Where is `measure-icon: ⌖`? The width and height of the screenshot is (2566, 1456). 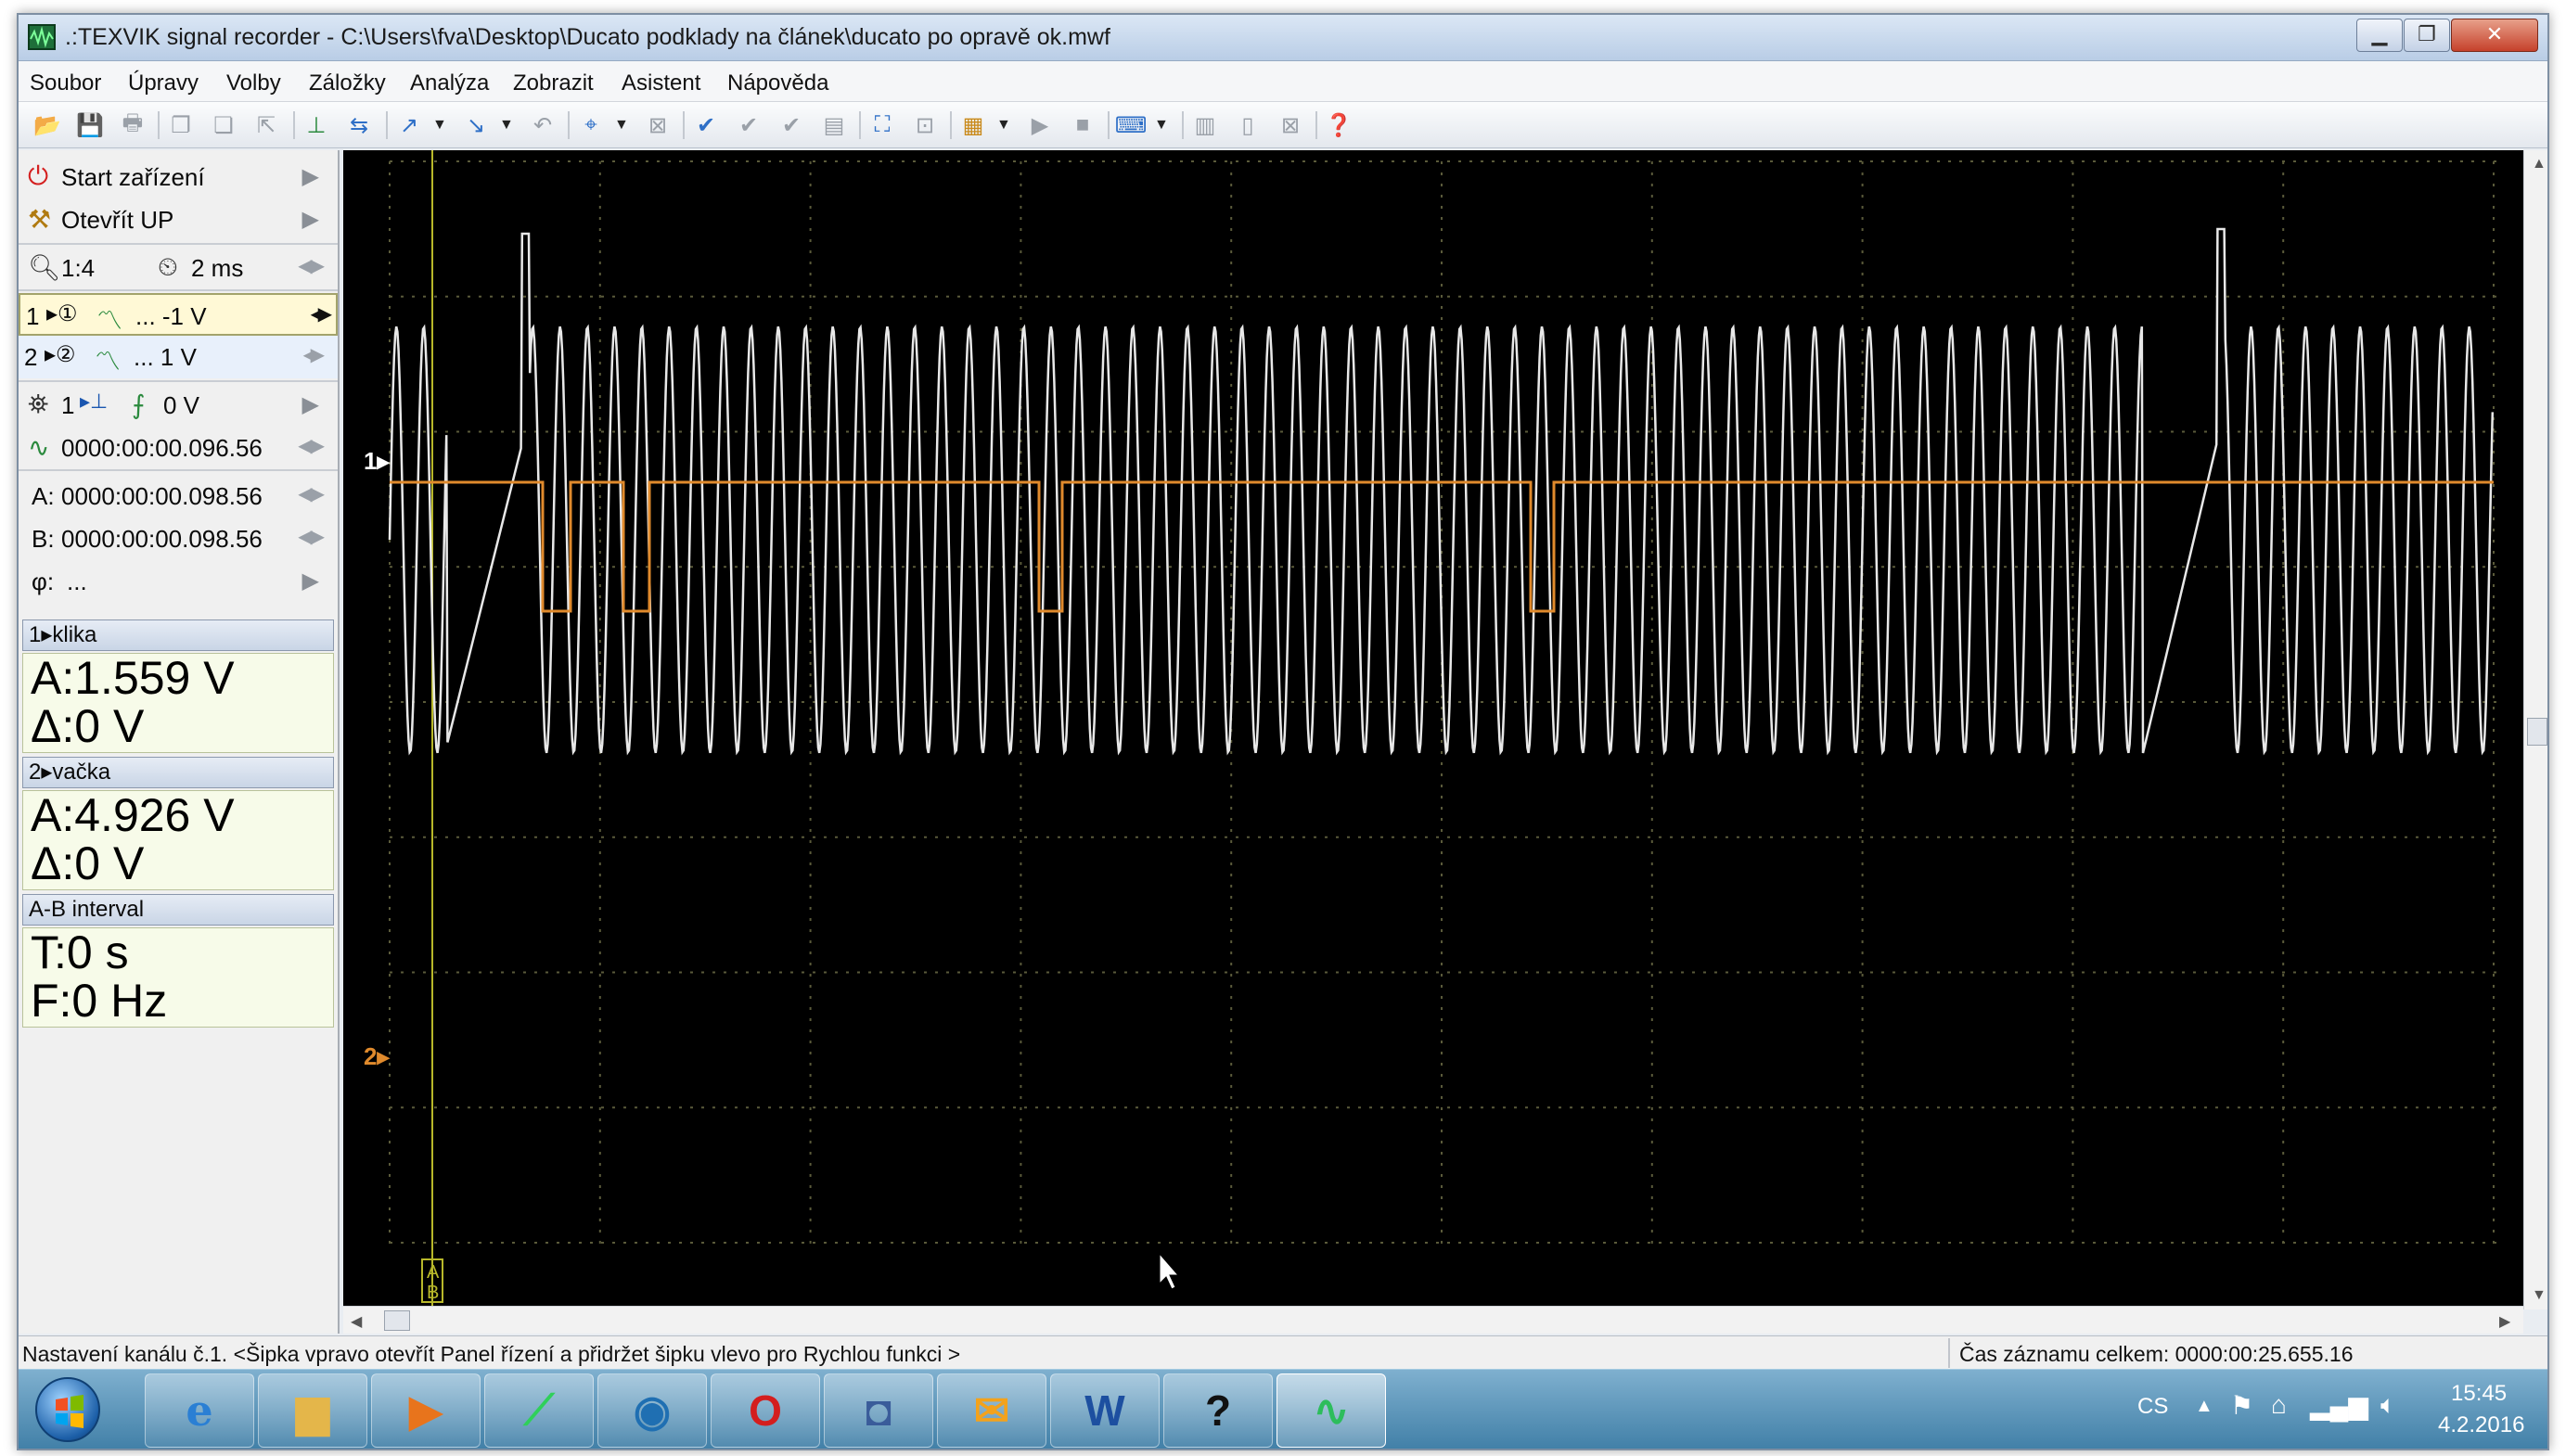
measure-icon: ⌖ is located at coordinates (591, 125).